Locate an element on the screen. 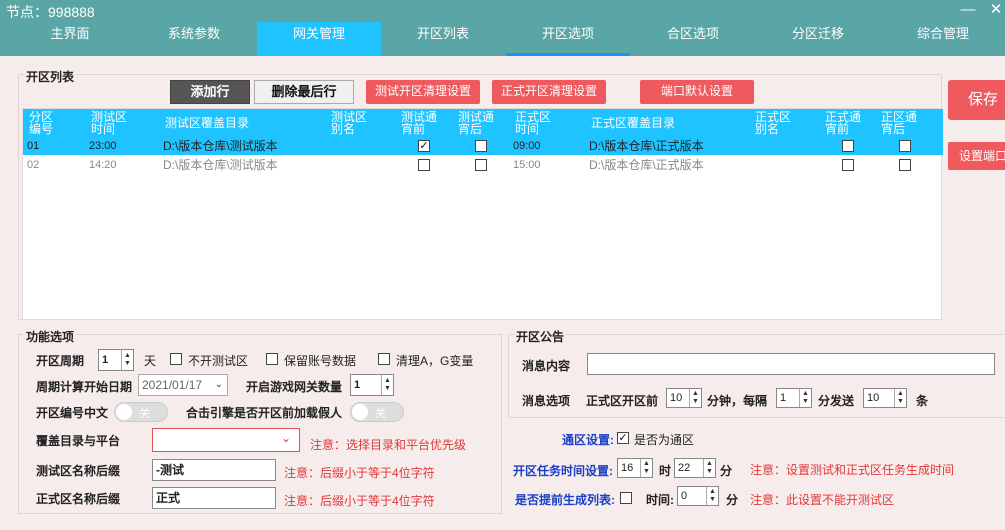 The image size is (1005, 530). clear-ag-label: 清理A，G变量 is located at coordinates (435, 361).